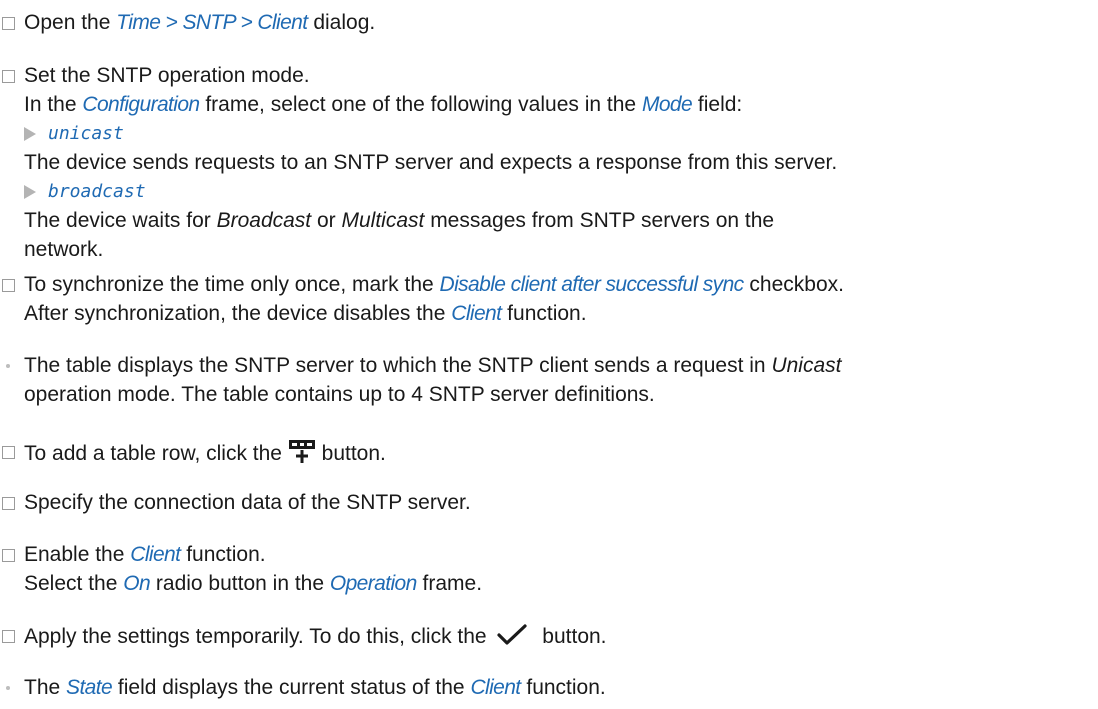 The width and height of the screenshot is (1098, 709). Describe the element at coordinates (512, 638) in the screenshot. I see `checkmark-icon` at that location.